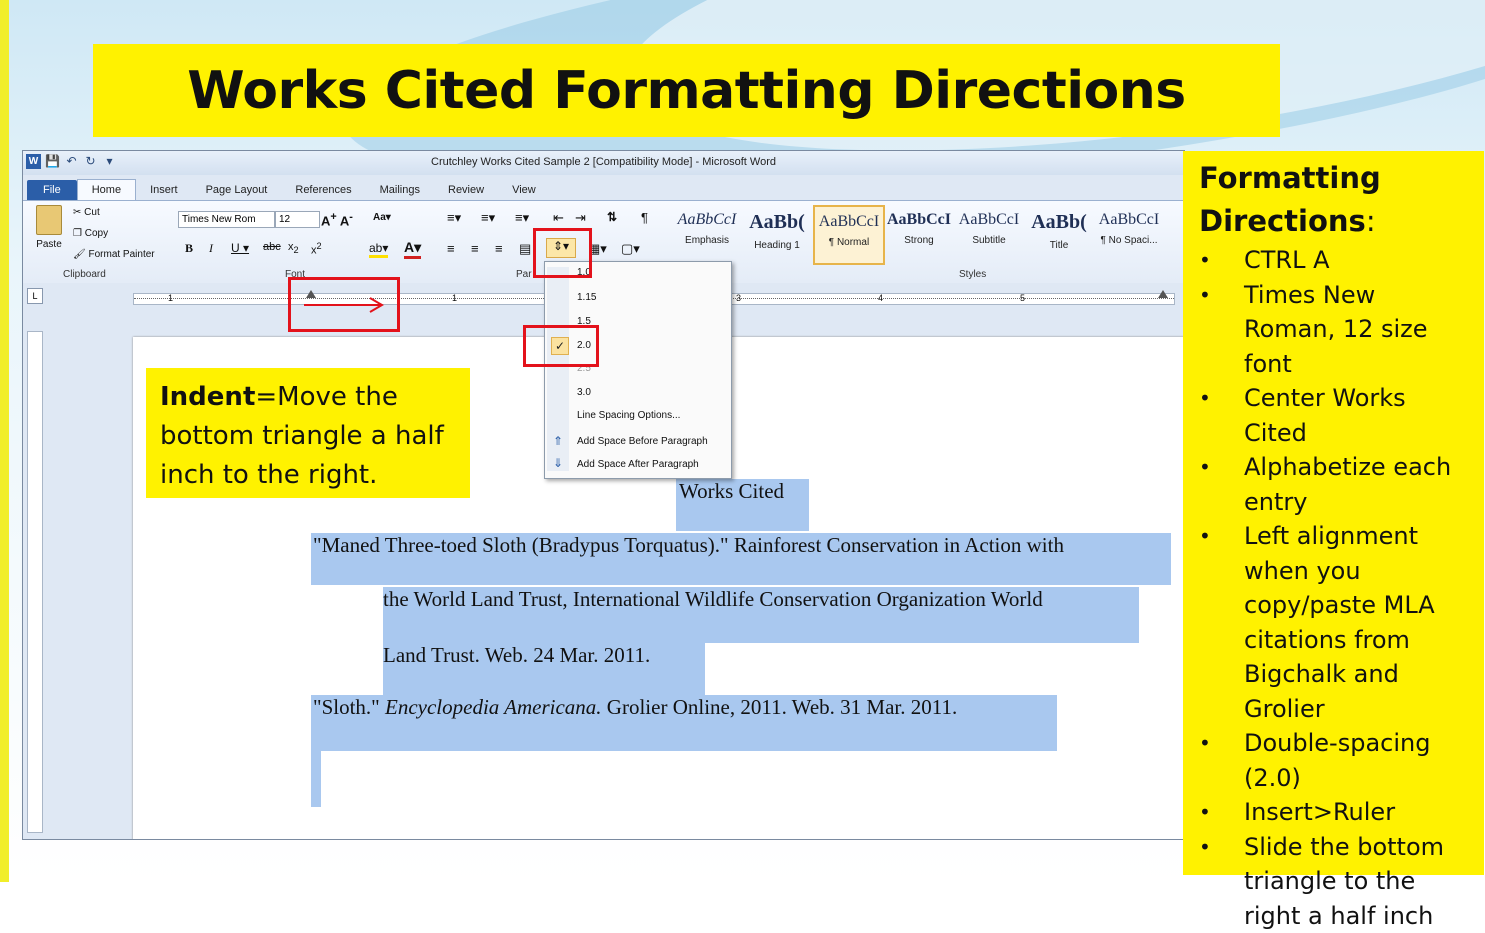 The height and width of the screenshot is (933, 1485). What do you see at coordinates (644, 217) in the screenshot?
I see `show-formatting-button: ¶` at bounding box center [644, 217].